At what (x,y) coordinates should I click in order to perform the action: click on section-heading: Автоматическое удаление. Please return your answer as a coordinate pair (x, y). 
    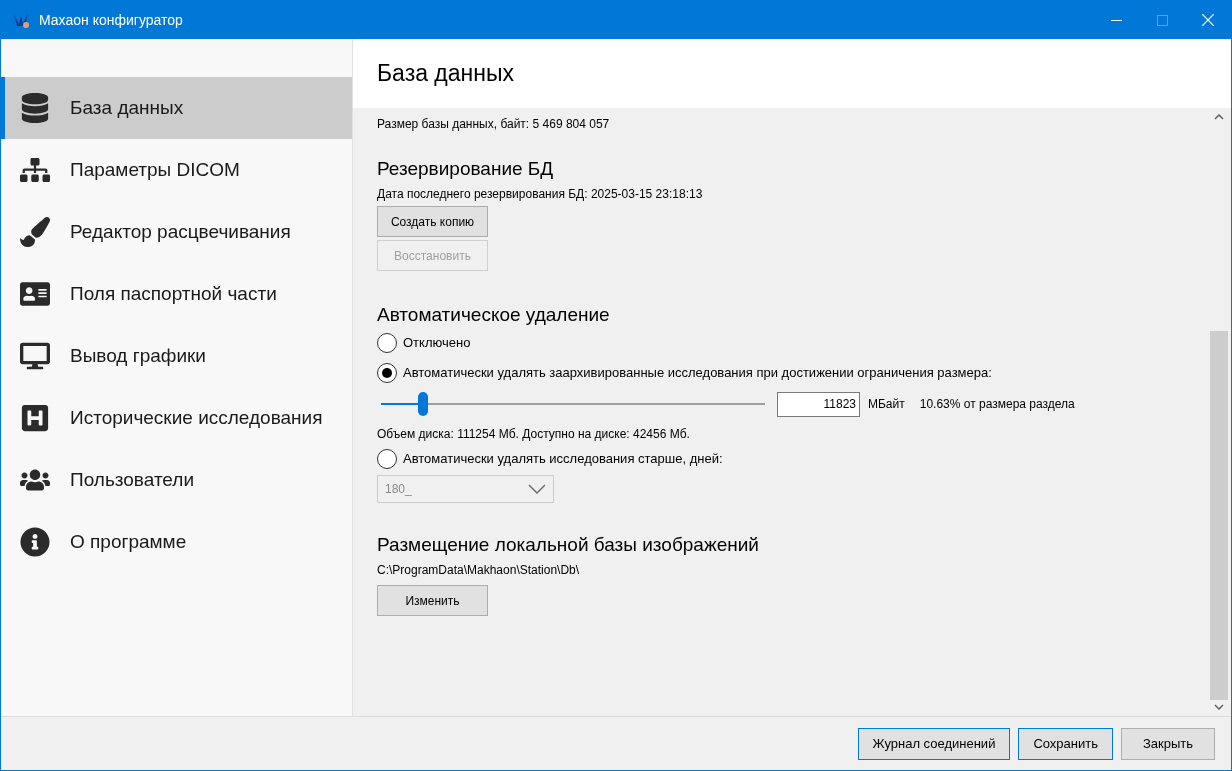
    Looking at the image, I should click on (494, 315).